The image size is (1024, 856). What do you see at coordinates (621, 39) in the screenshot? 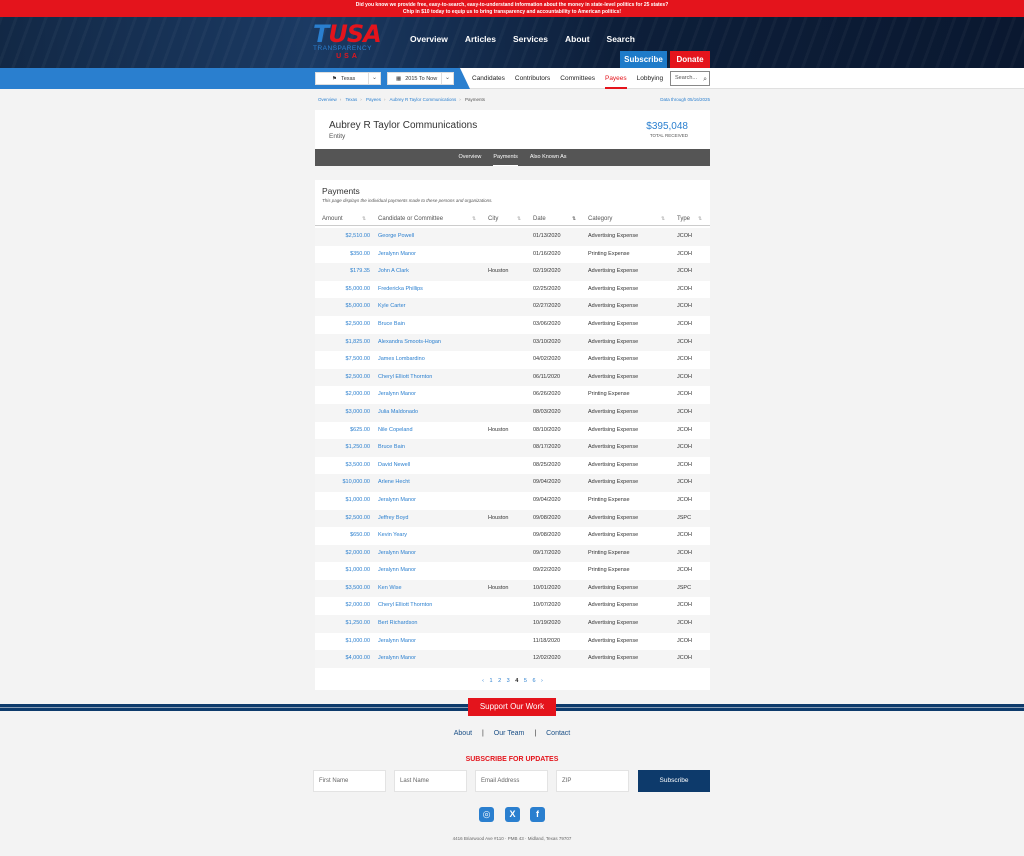
I see `nav-search: Search` at bounding box center [621, 39].